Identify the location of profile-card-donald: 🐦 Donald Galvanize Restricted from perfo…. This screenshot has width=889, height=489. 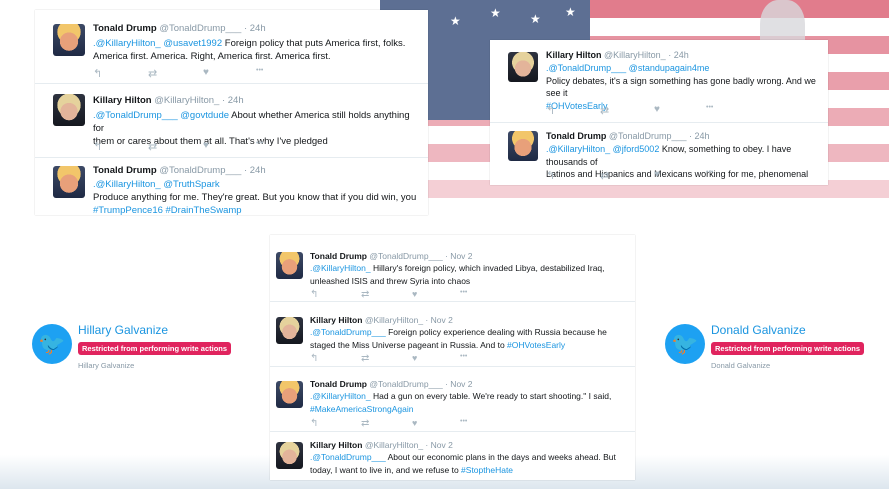
(765, 346).